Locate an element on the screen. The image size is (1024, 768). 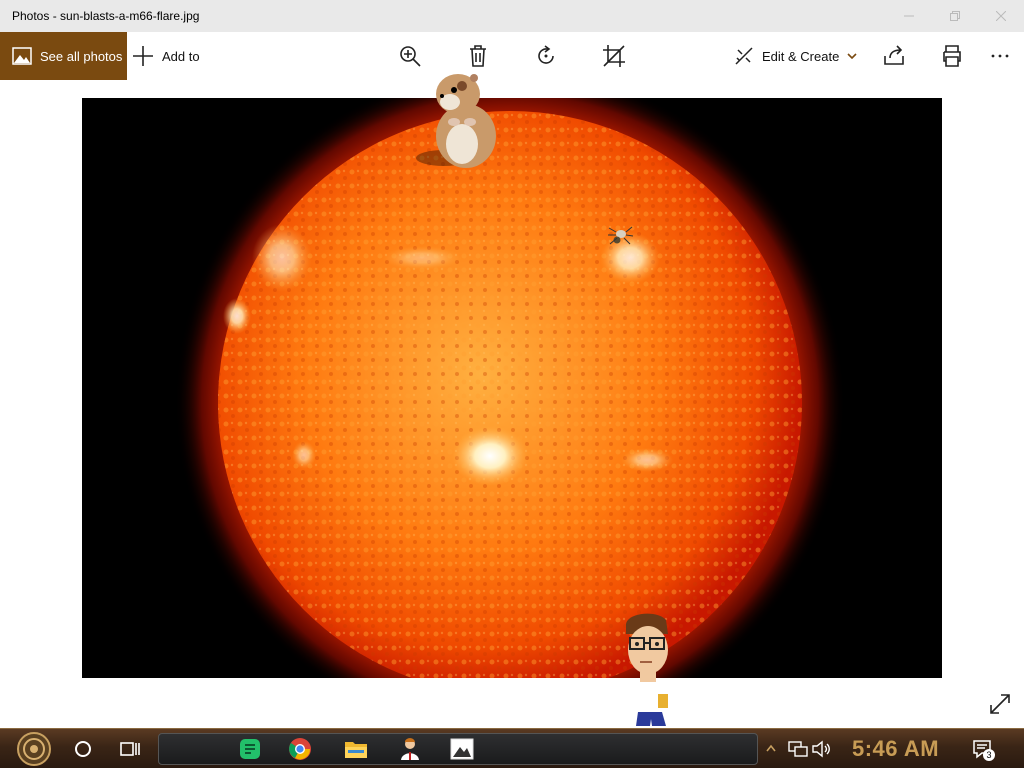
add-to-button: Add to is located at coordinates (166, 56).